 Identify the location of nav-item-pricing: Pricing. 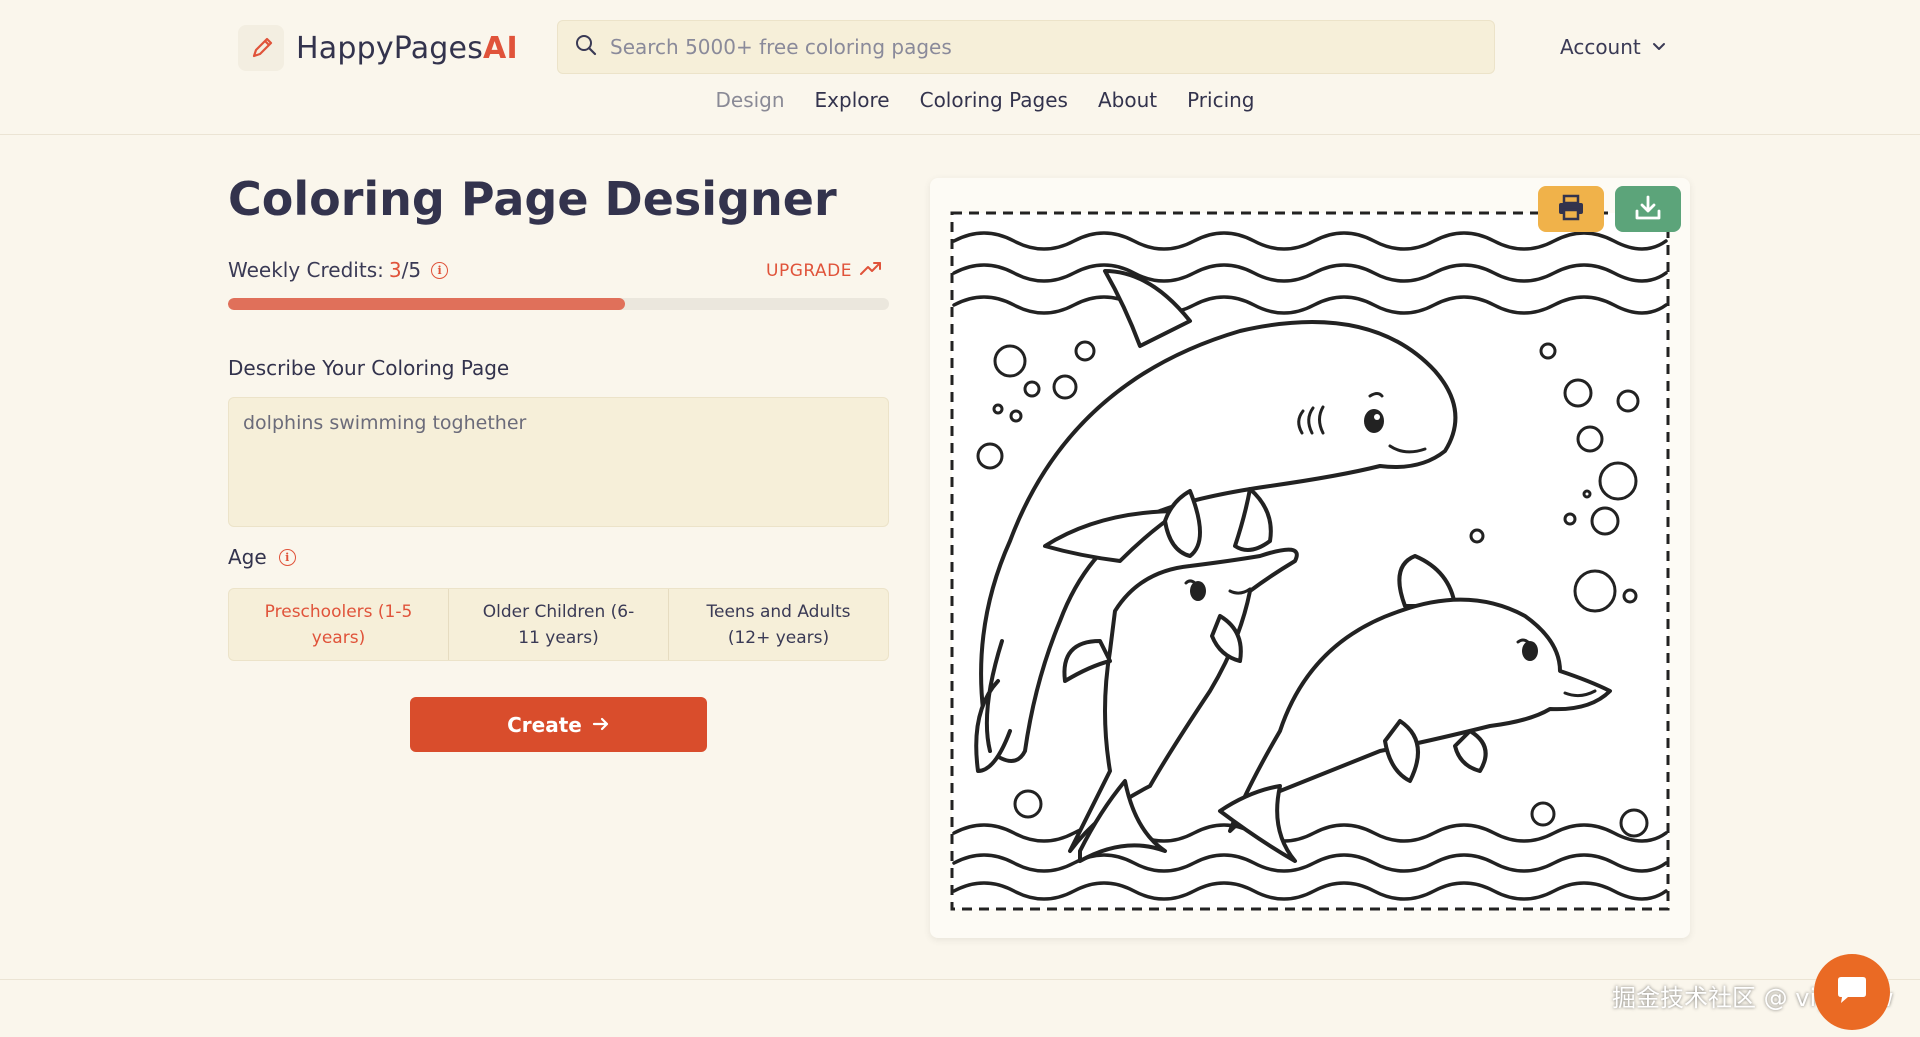
(1220, 105).